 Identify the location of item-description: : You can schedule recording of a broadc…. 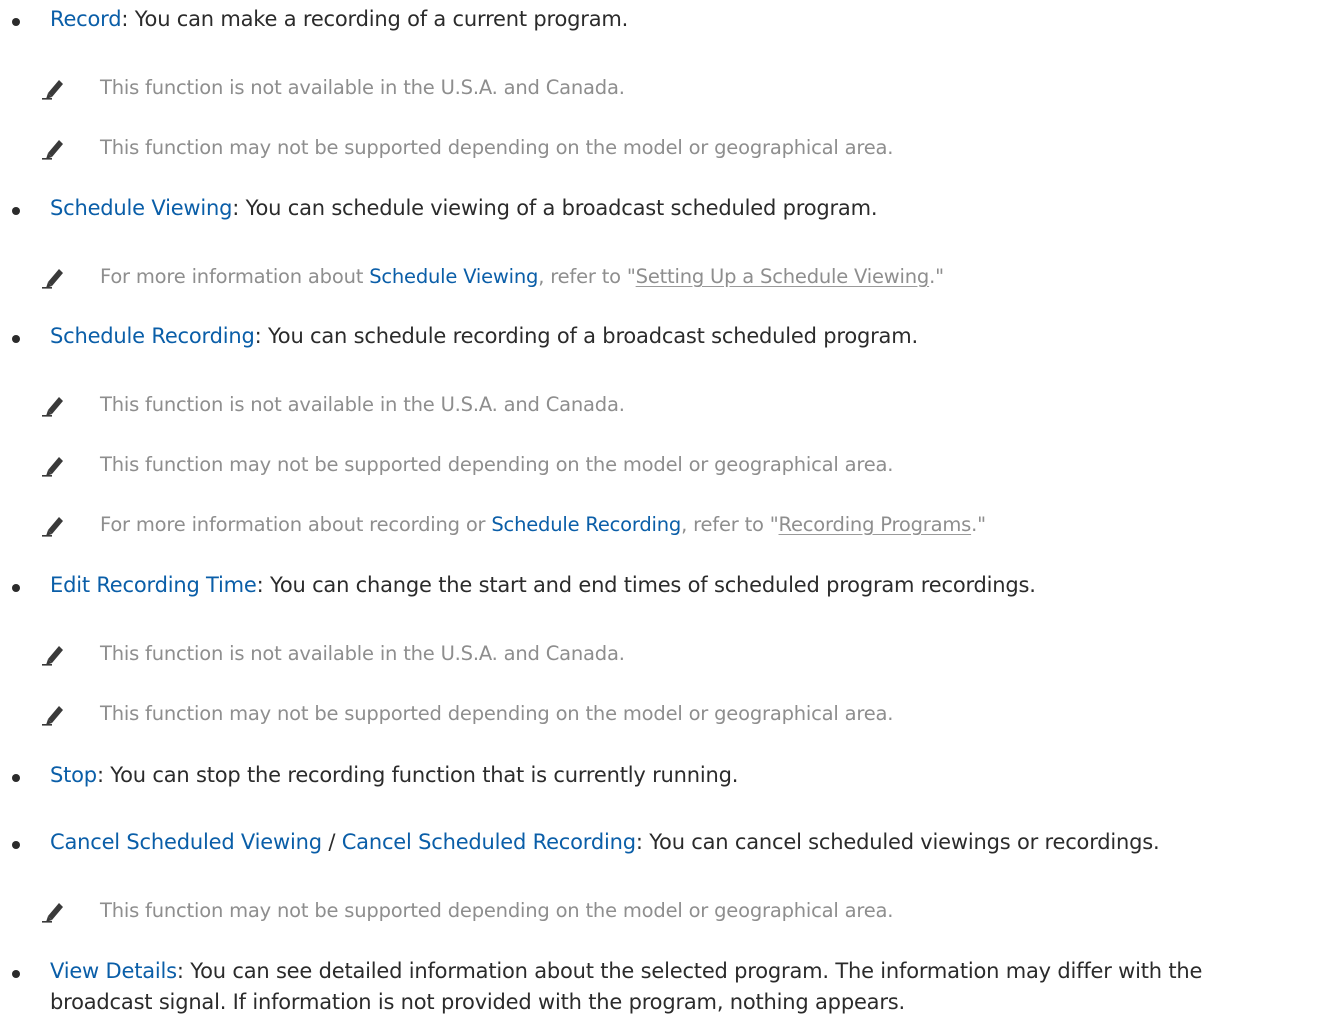
(586, 336).